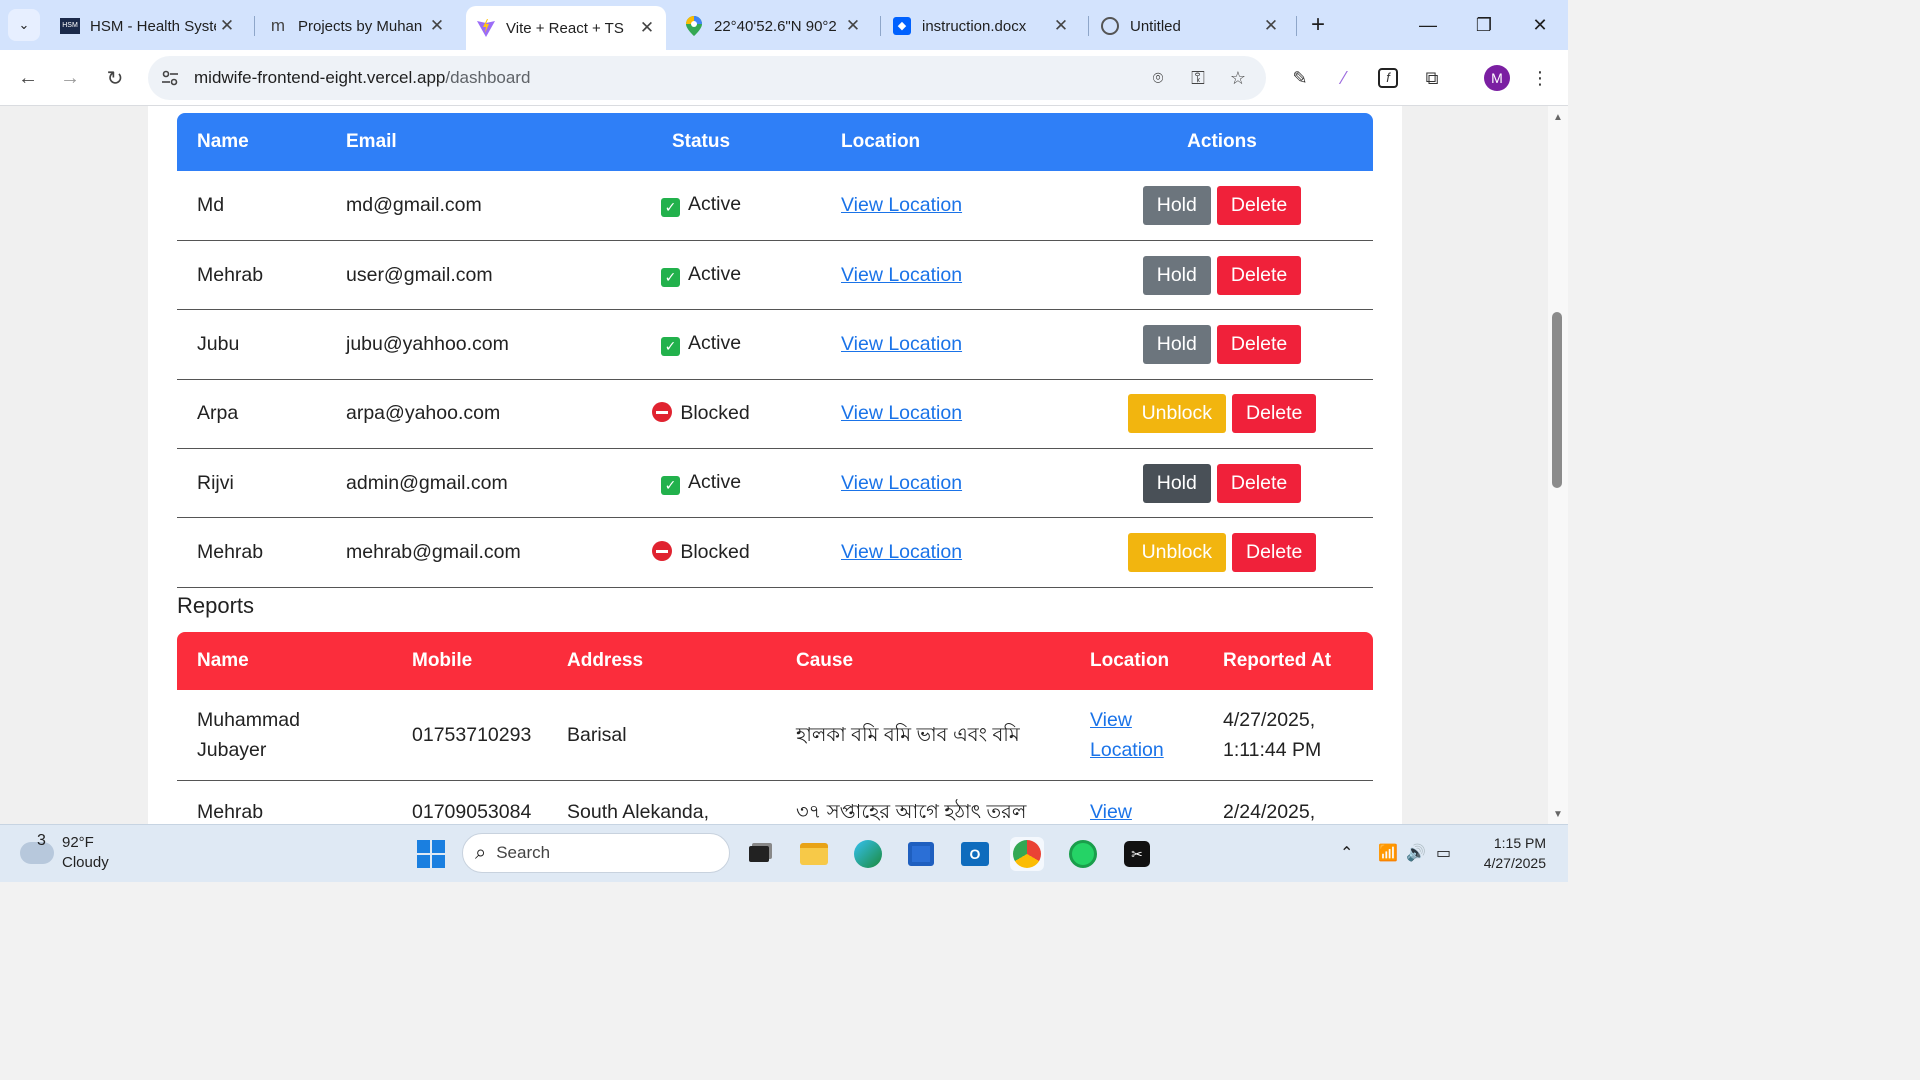  What do you see at coordinates (1540, 25) in the screenshot?
I see `close-window-button: ✕` at bounding box center [1540, 25].